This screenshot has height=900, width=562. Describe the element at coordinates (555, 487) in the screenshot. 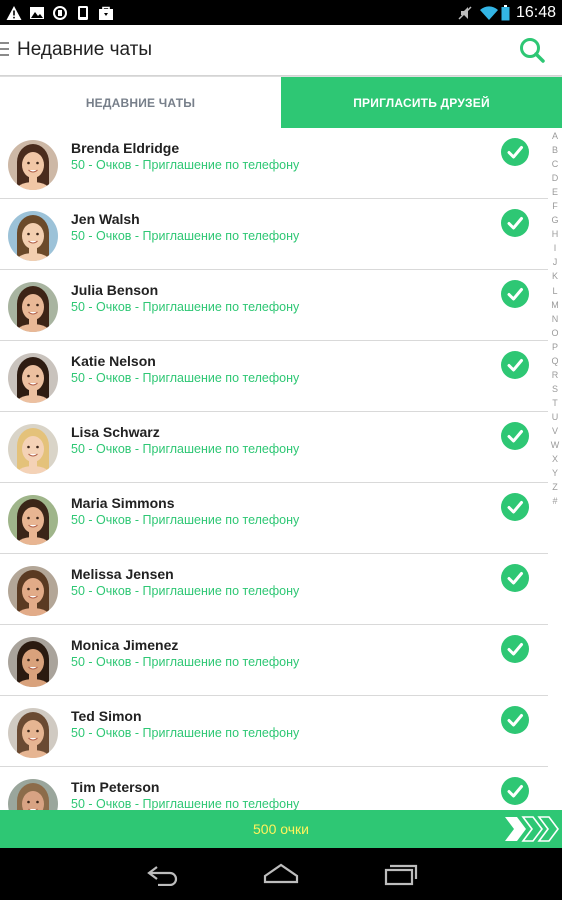

I see `alphabet-letter: Z` at that location.